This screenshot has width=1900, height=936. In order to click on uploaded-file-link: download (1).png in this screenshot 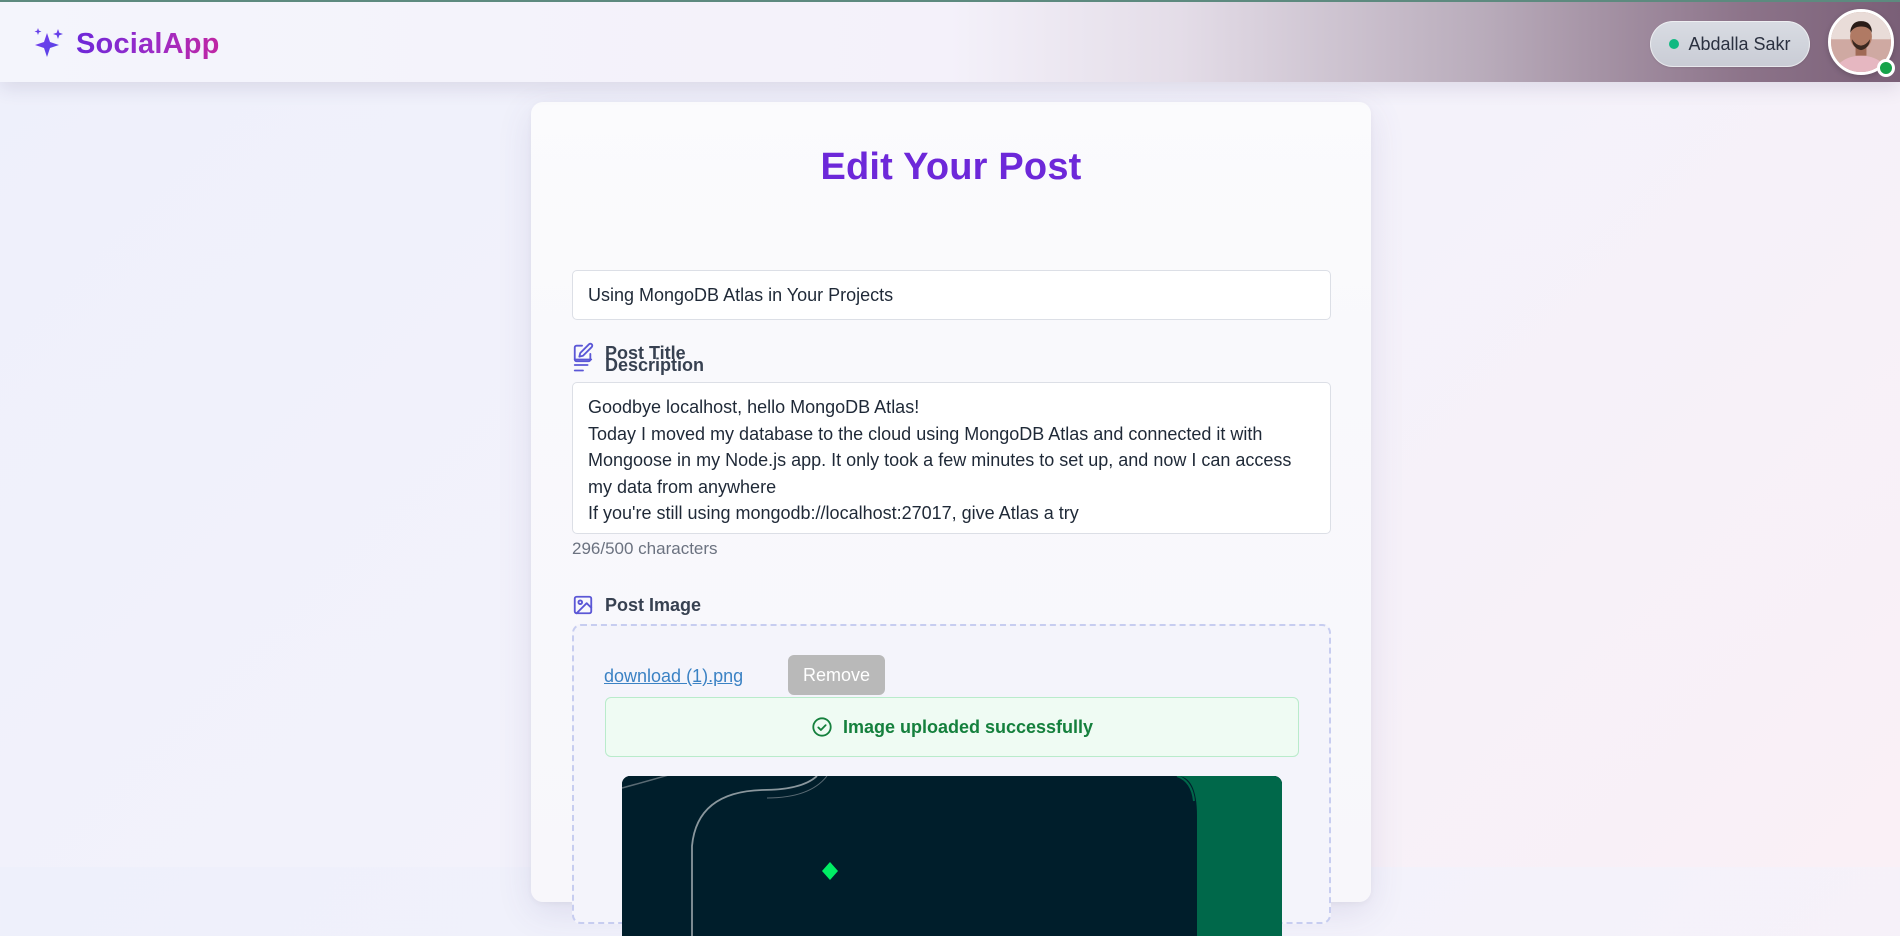, I will do `click(673, 676)`.